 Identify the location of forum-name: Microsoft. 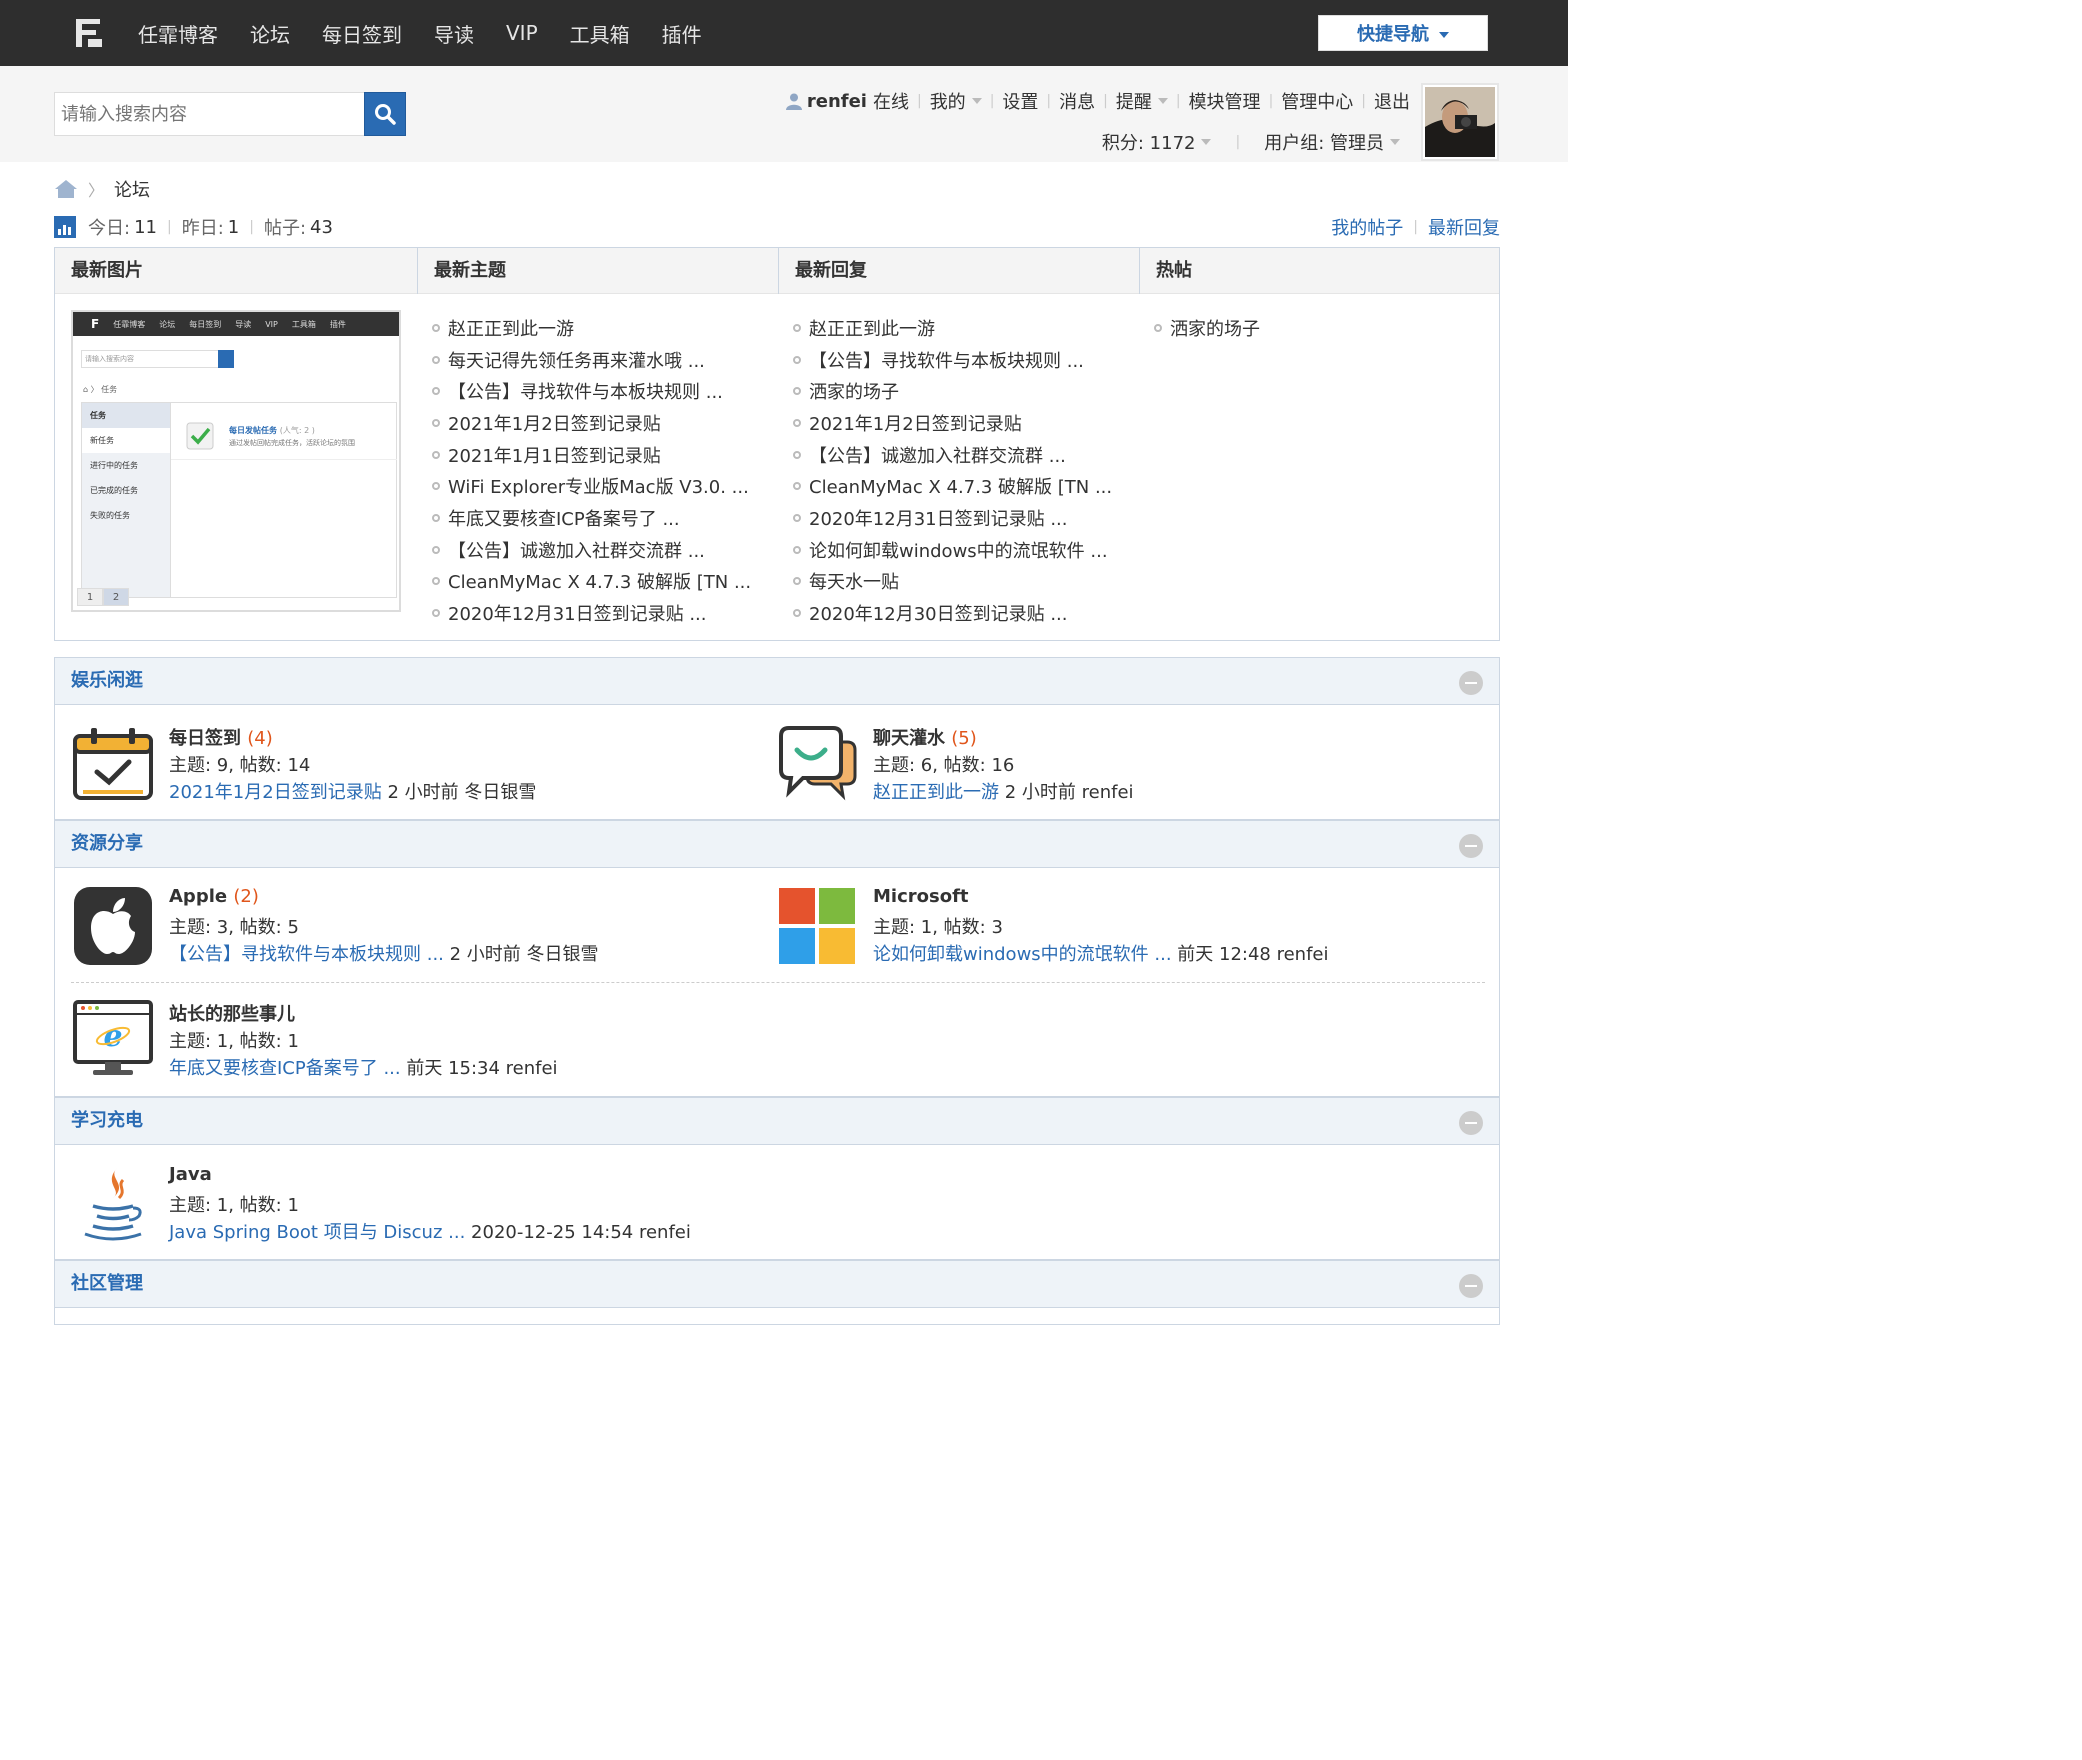
(921, 896).